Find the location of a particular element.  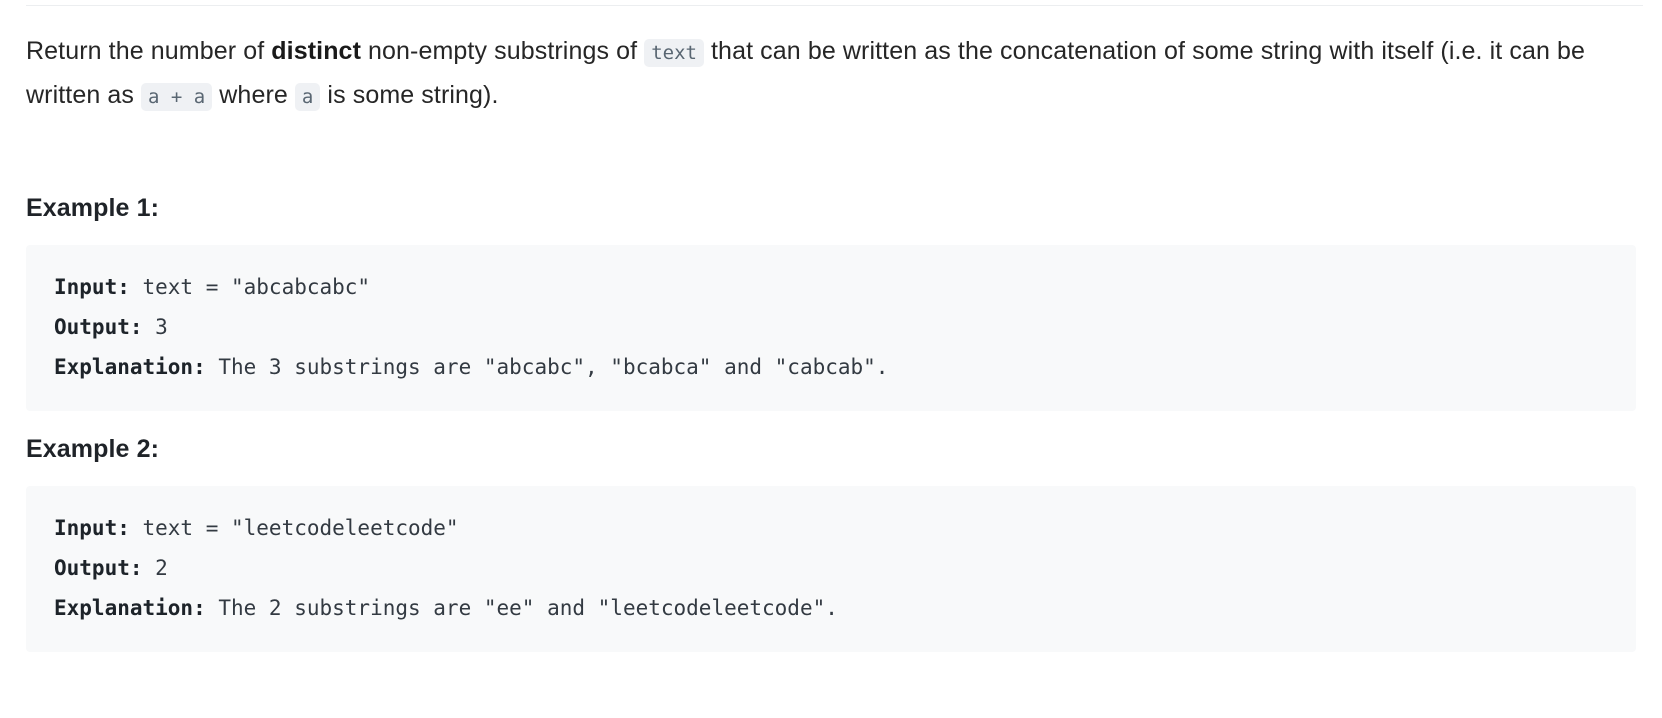

code-value-input: text = "leetcodeleetcode" is located at coordinates (294, 528).